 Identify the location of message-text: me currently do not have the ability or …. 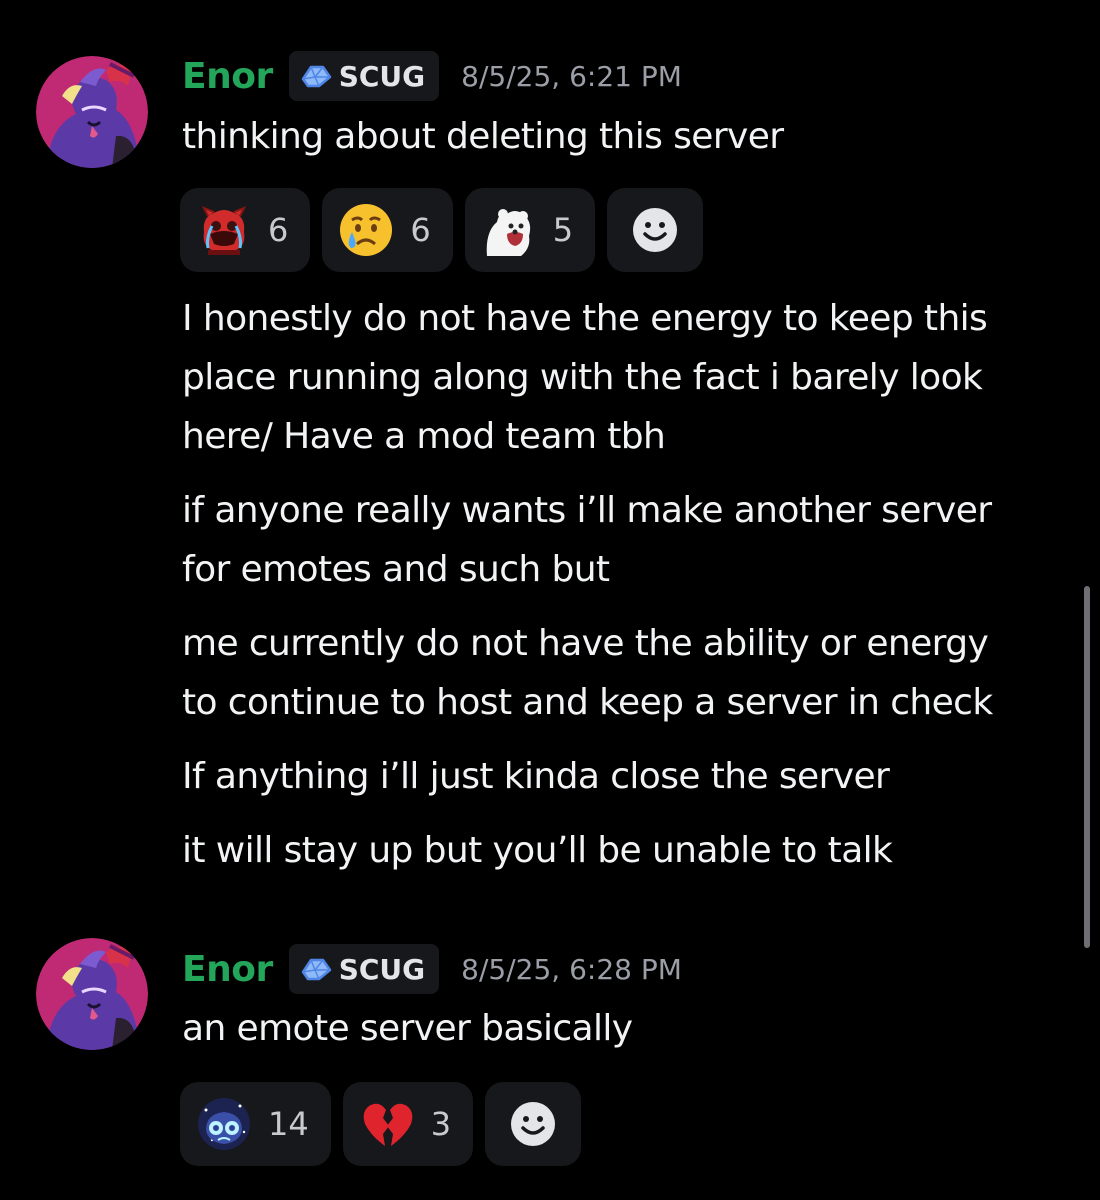
(585, 643).